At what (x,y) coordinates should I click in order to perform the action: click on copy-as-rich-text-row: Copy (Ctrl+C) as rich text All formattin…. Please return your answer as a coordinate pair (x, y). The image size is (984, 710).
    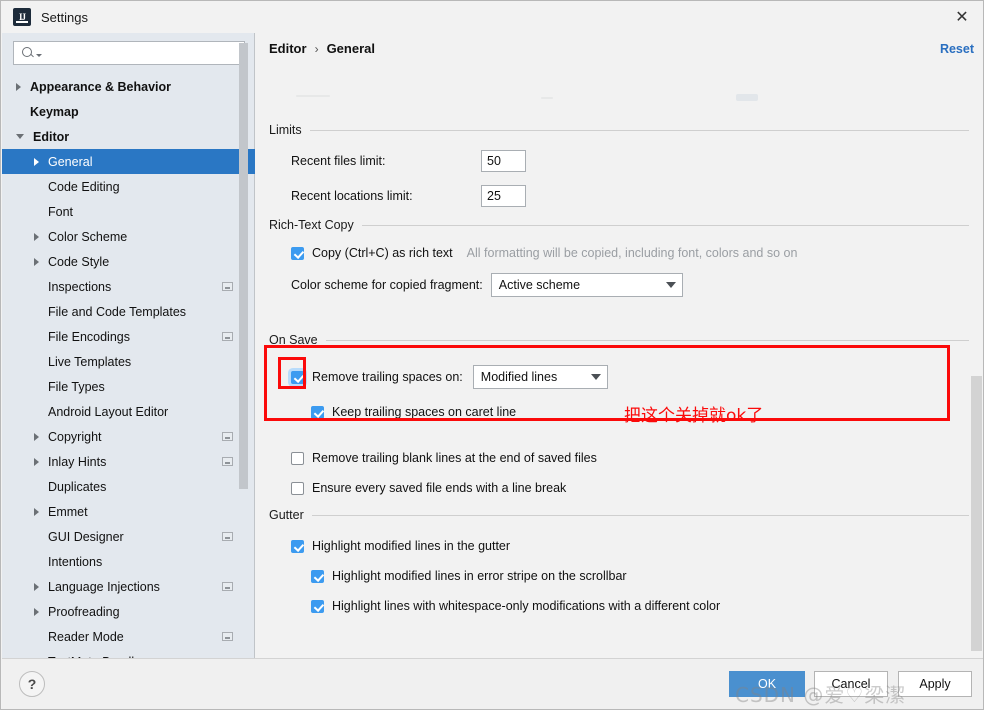
    Looking at the image, I should click on (630, 253).